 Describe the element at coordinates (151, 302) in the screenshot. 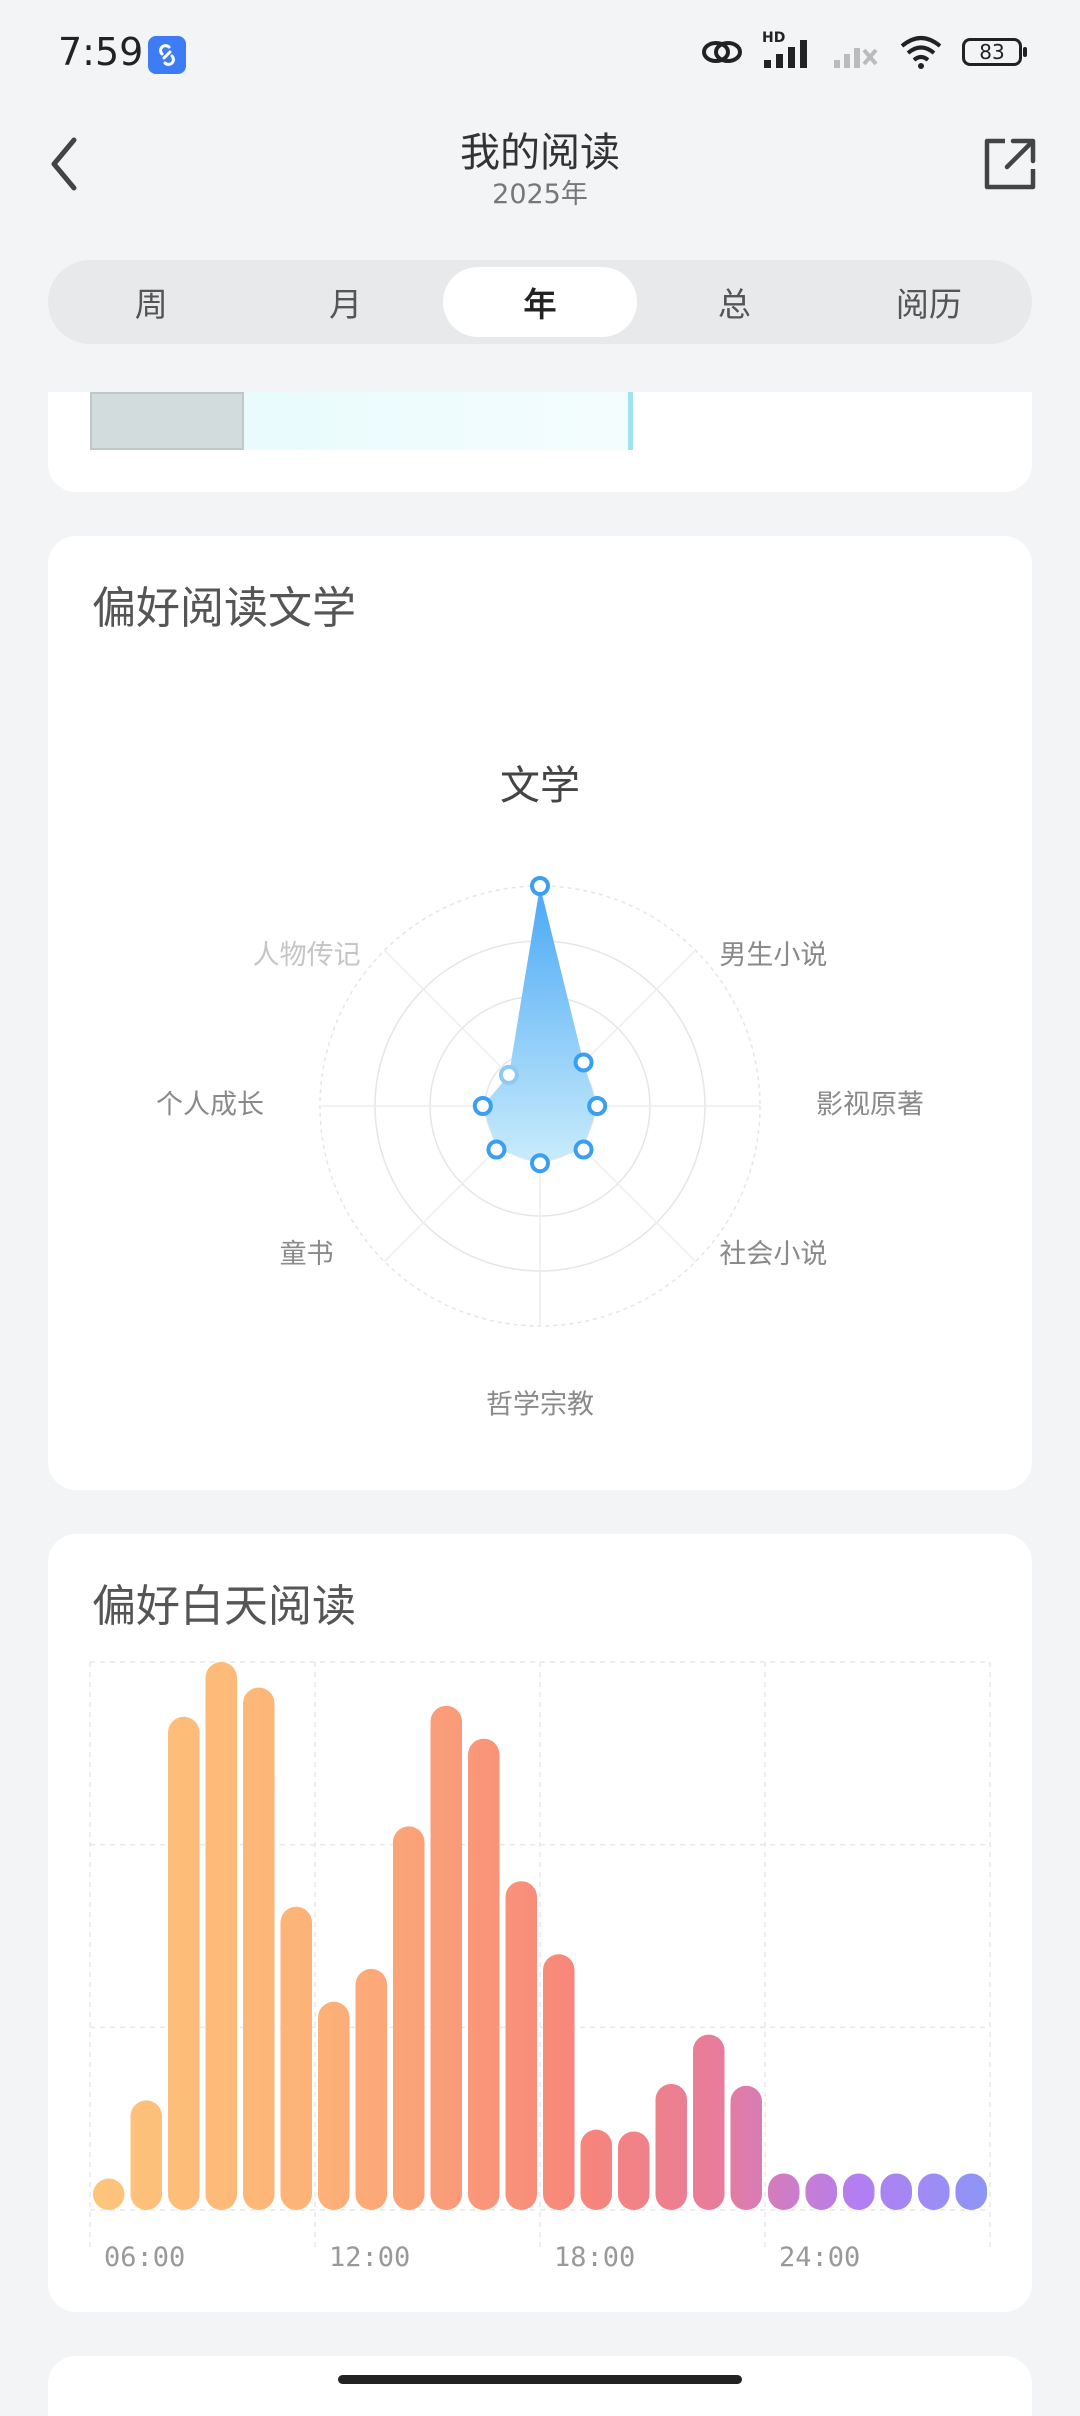

I see `tab-week: 周` at that location.